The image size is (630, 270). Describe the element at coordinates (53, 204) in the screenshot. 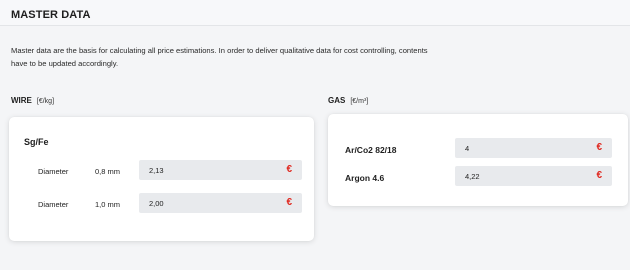

I see `wire-row-2-label: Diameter` at that location.